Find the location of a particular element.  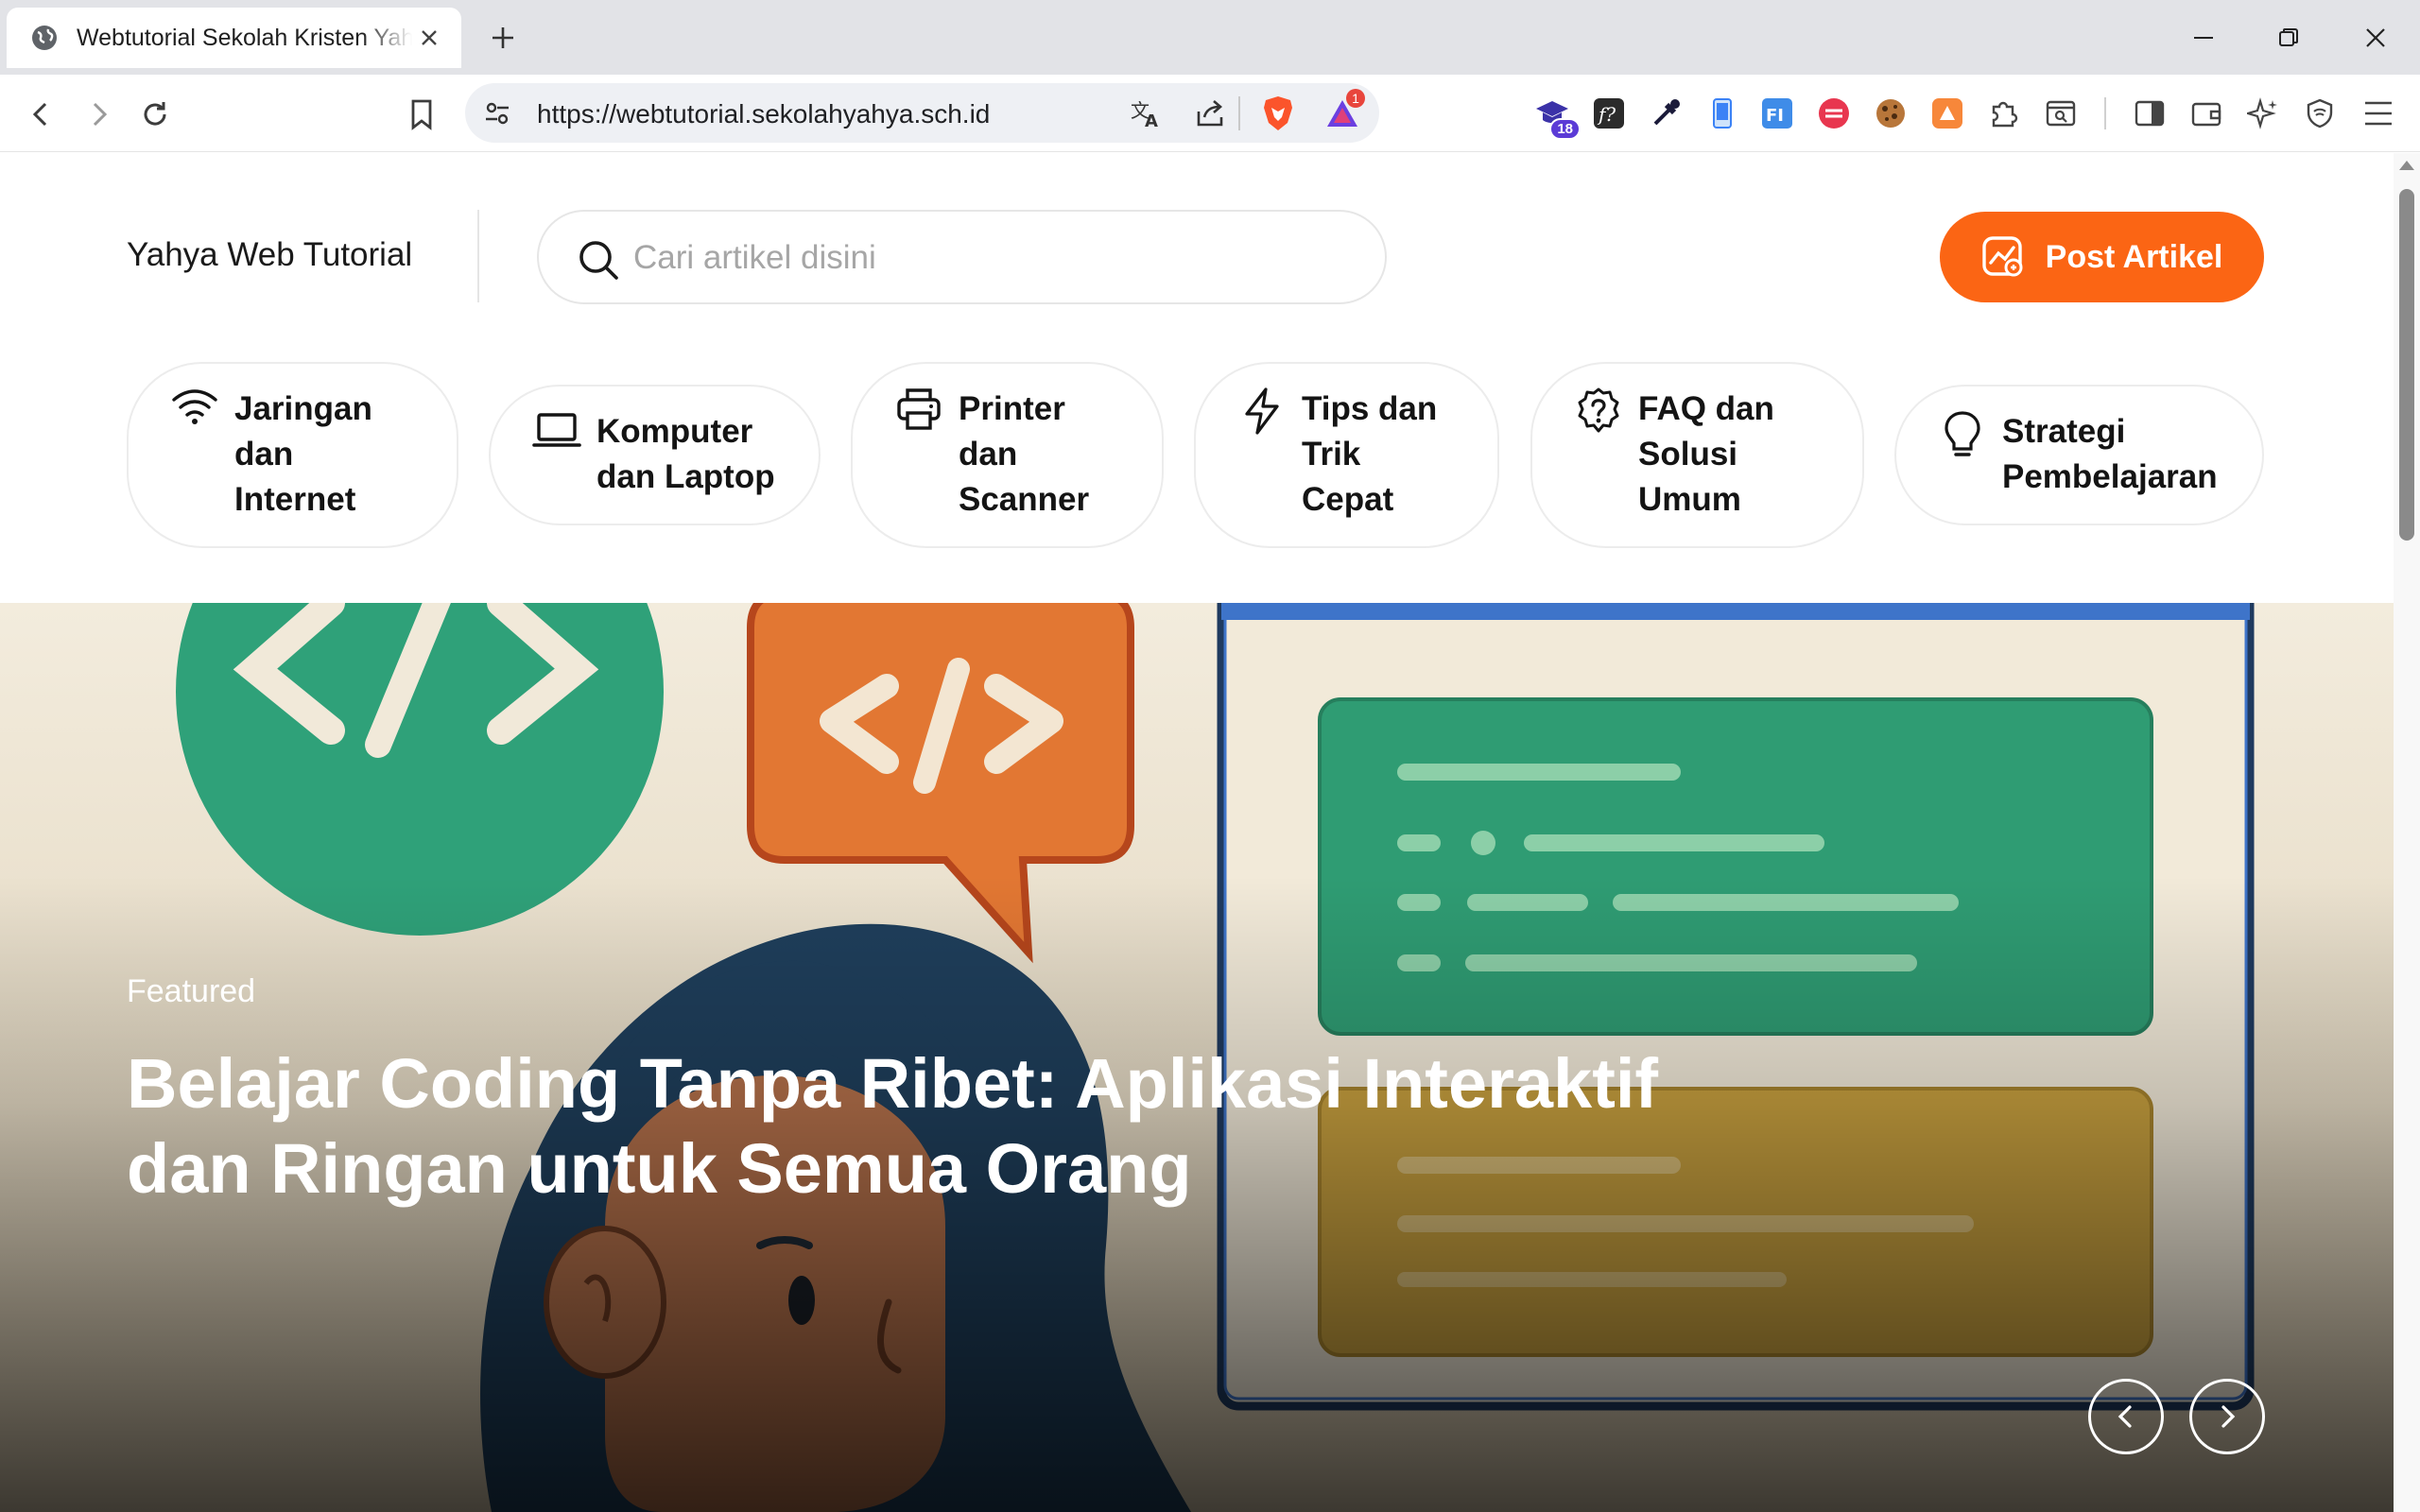

category-label: Printer dan Scanner is located at coordinates (1025, 454).